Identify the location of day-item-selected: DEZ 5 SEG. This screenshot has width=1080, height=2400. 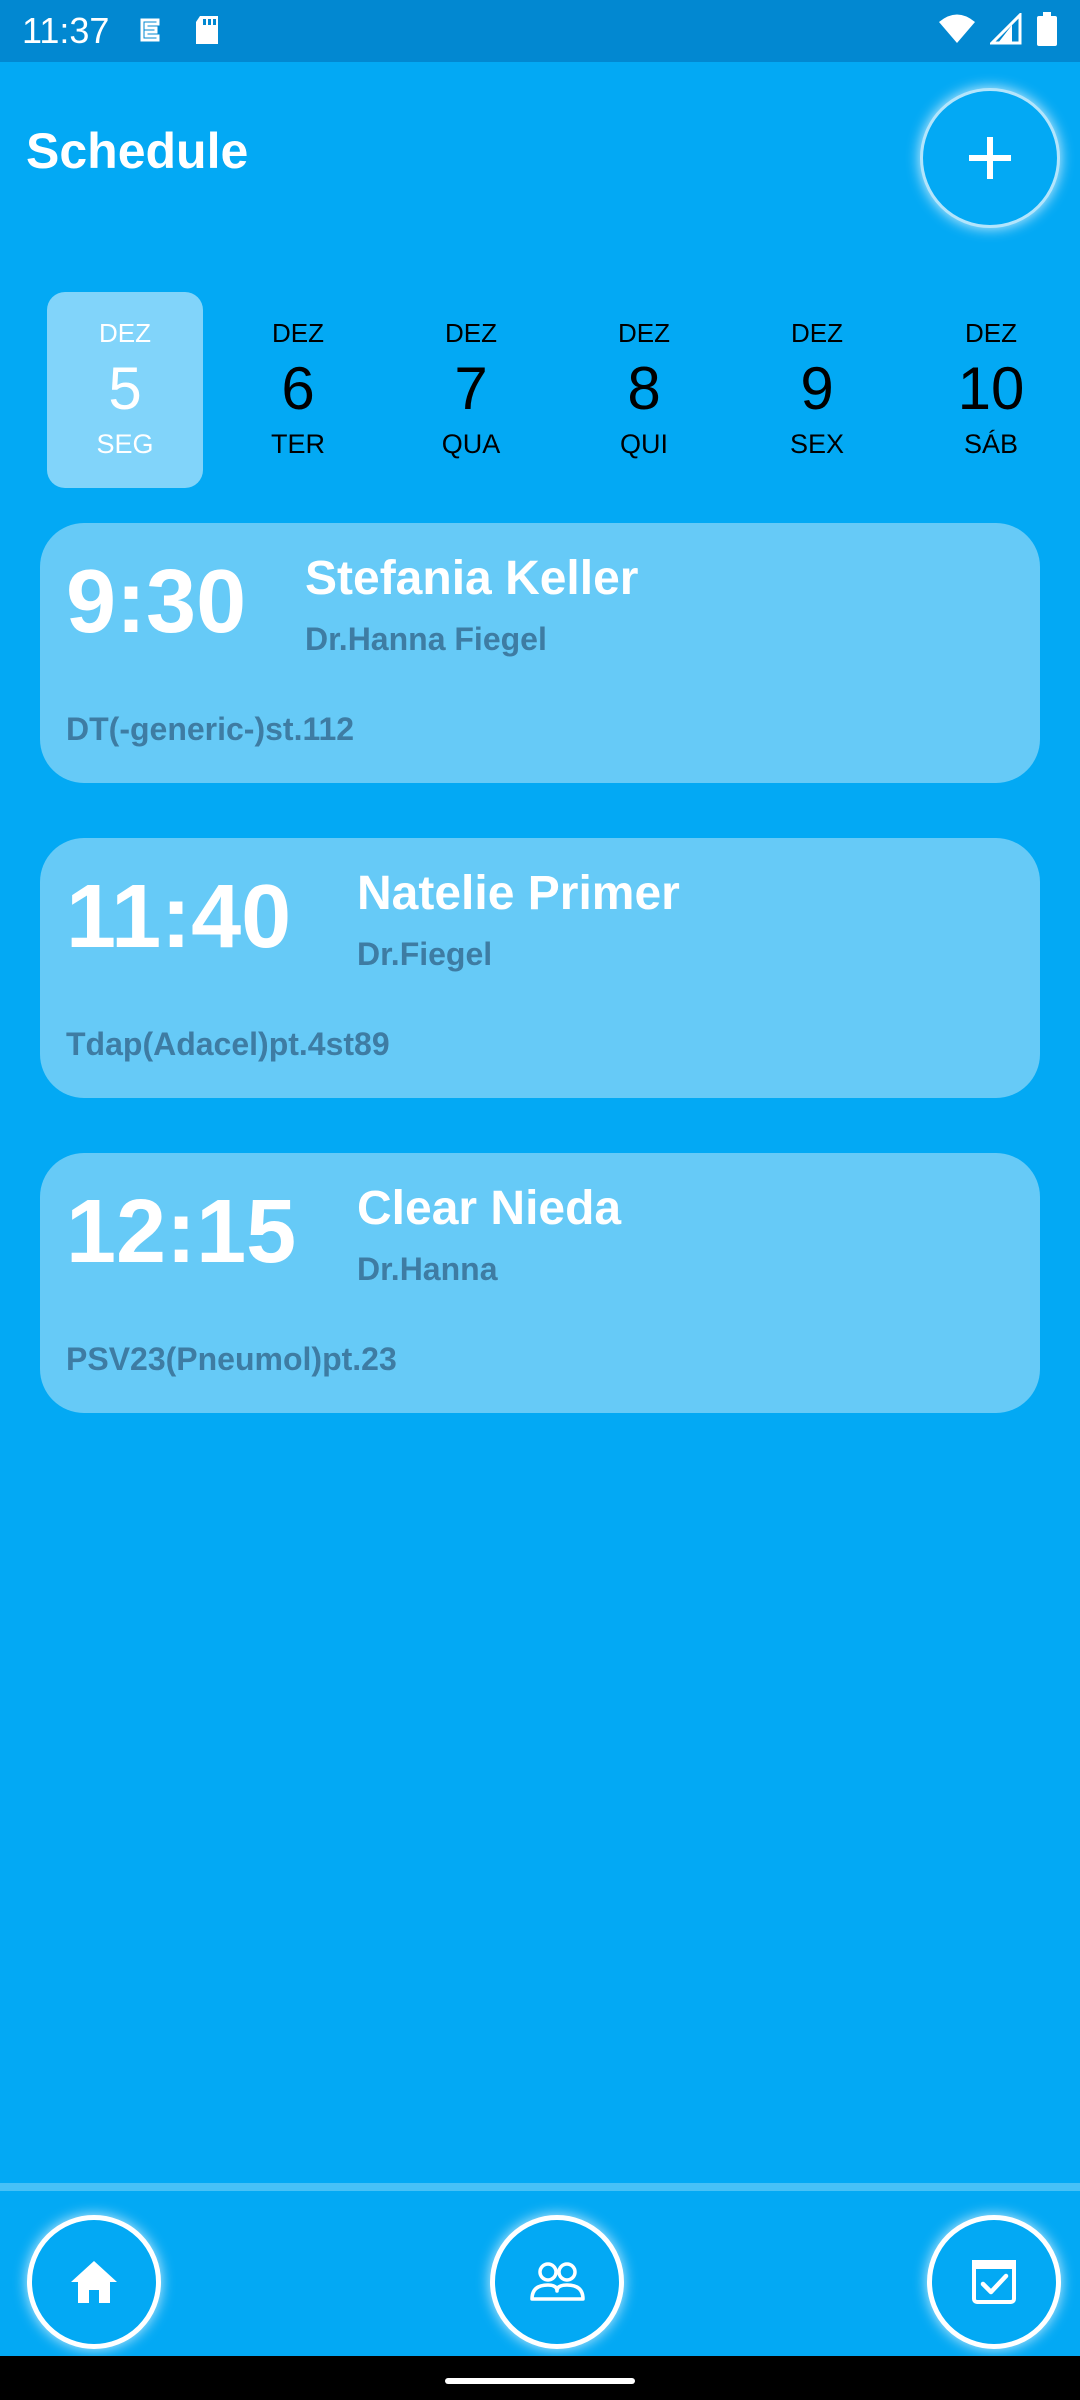
(125, 390).